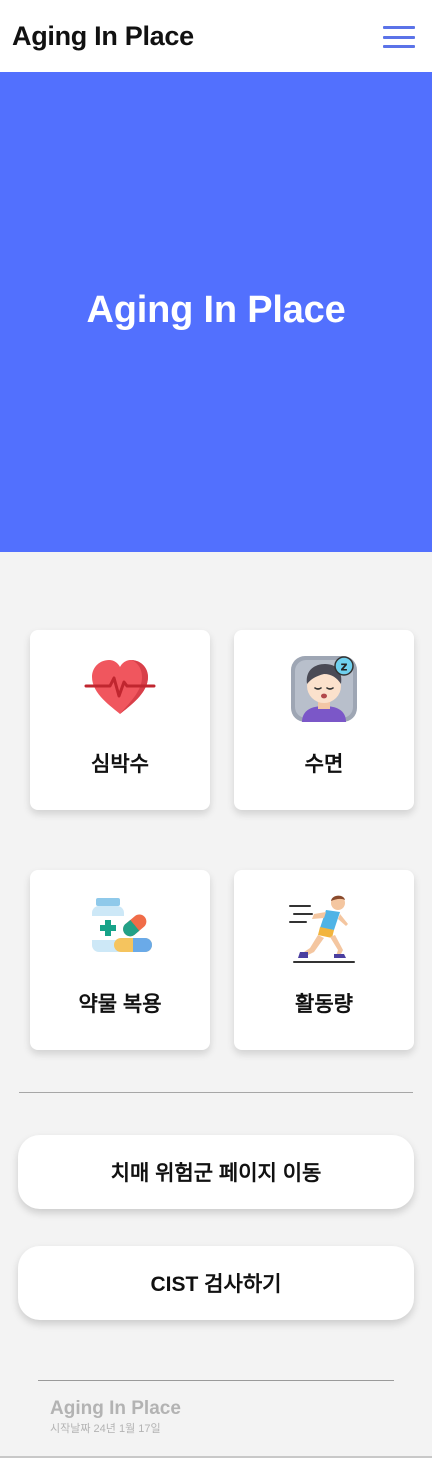  I want to click on card-sleep: z 수면, so click(324, 720).